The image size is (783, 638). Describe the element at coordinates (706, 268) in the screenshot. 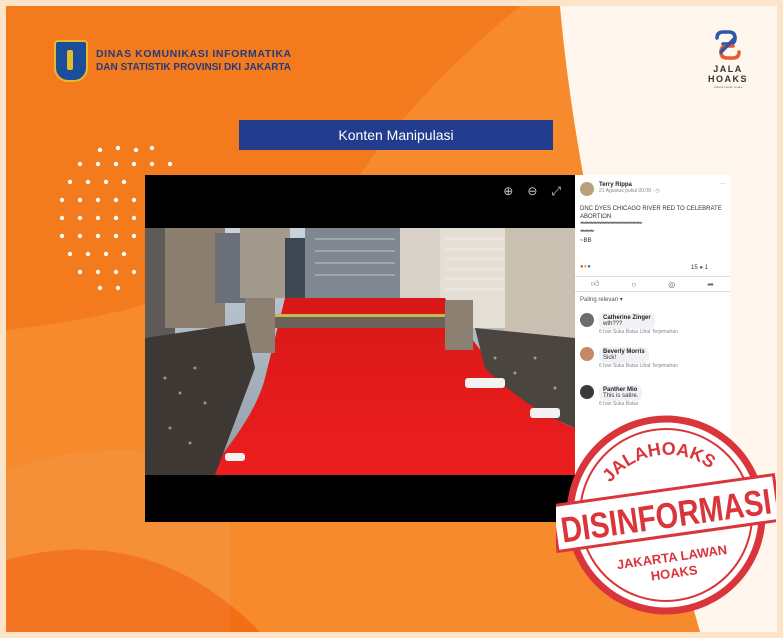

I see `comment-count: 1` at that location.